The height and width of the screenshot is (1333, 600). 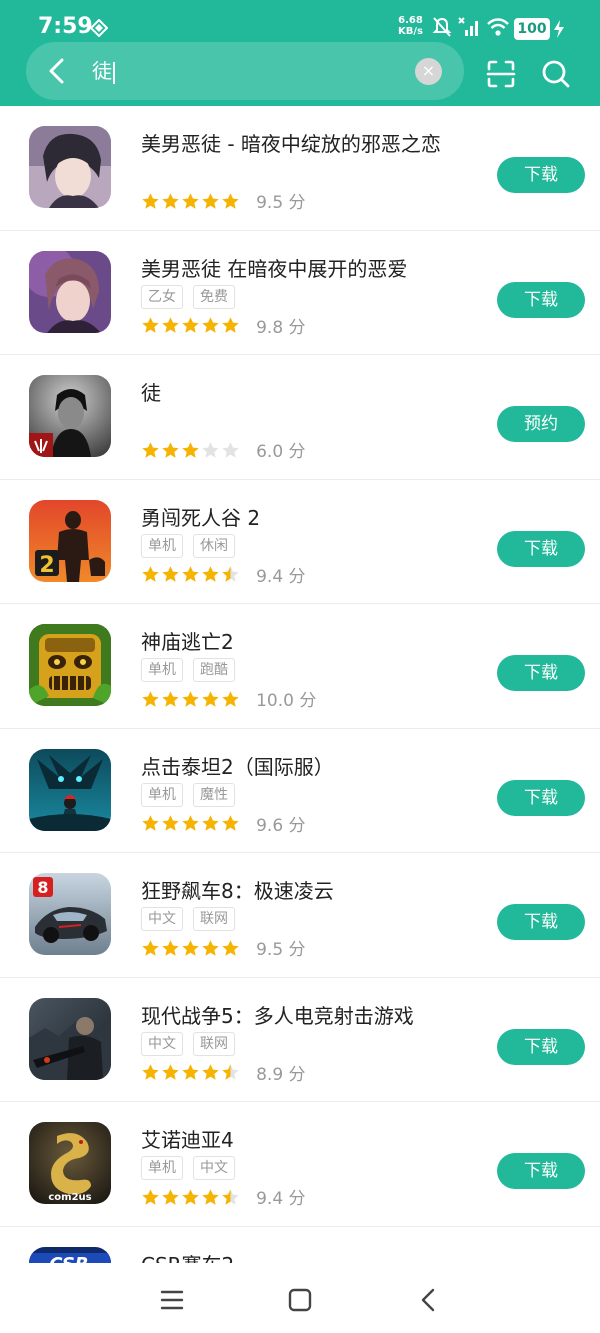 What do you see at coordinates (214, 670) in the screenshot?
I see `tag: 跑酷` at bounding box center [214, 670].